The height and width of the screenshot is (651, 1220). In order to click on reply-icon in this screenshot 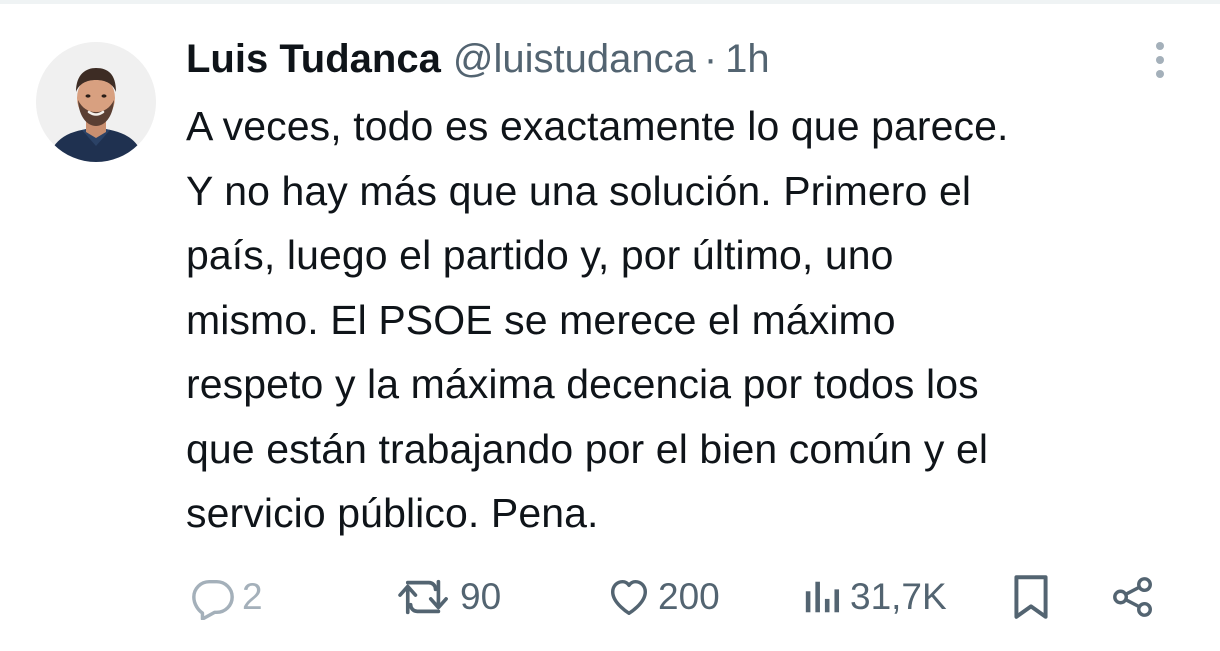, I will do `click(213, 599)`.